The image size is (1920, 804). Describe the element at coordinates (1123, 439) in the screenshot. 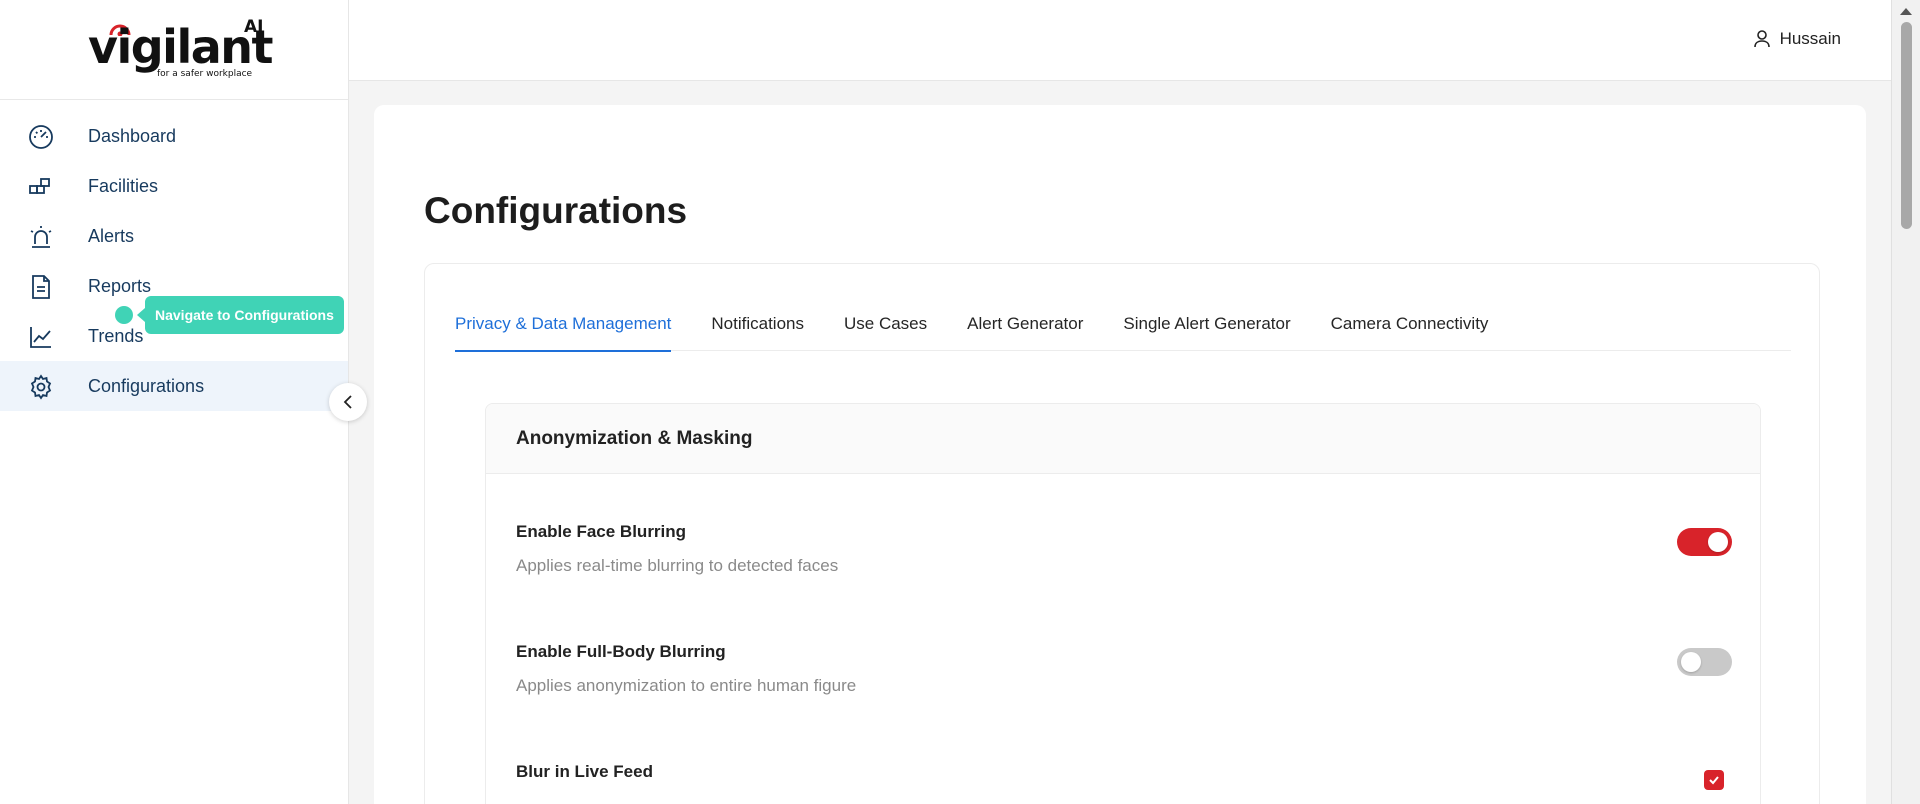

I see `section-title: Anonymization & Masking` at that location.